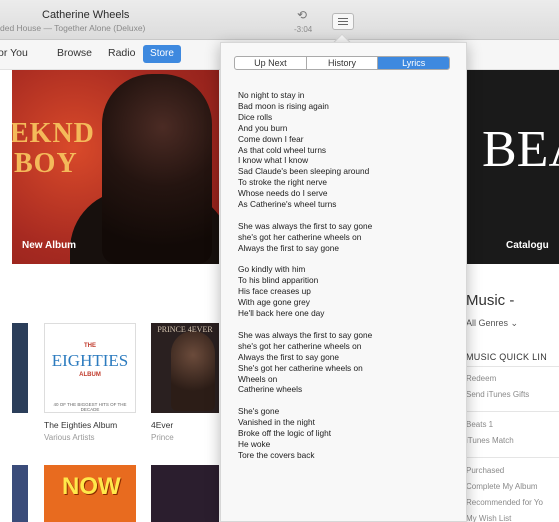  I want to click on quick-link-redeem: Redeem, so click(481, 378).